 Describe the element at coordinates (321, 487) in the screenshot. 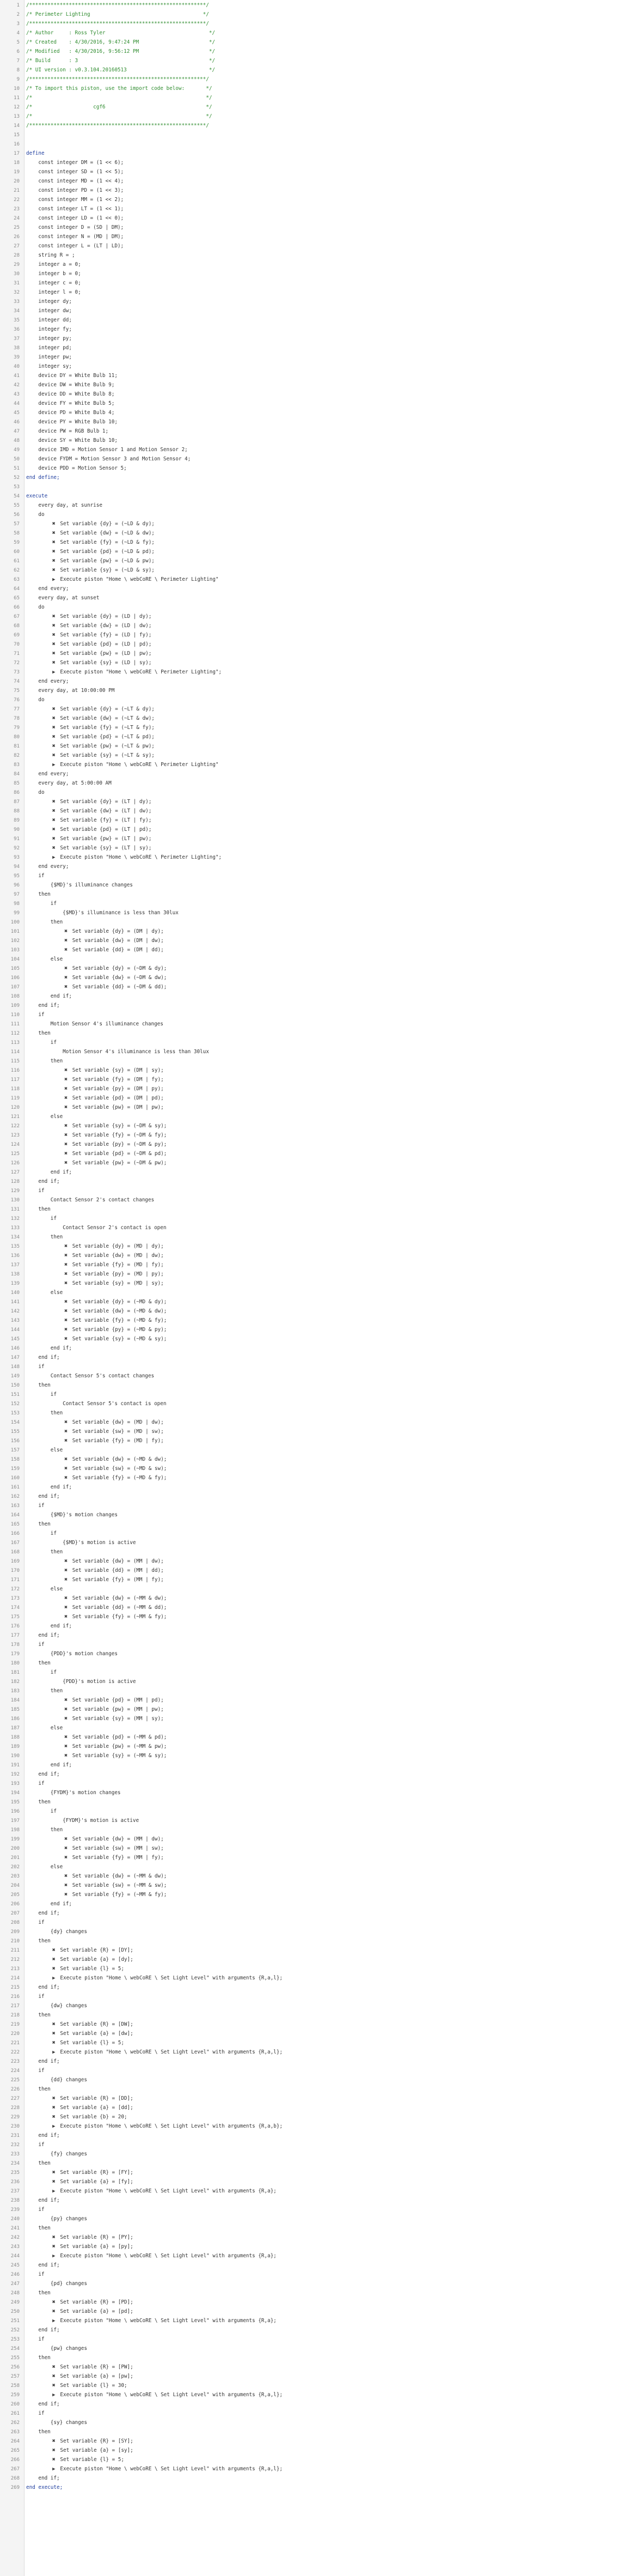

I see `code-line: 53` at that location.